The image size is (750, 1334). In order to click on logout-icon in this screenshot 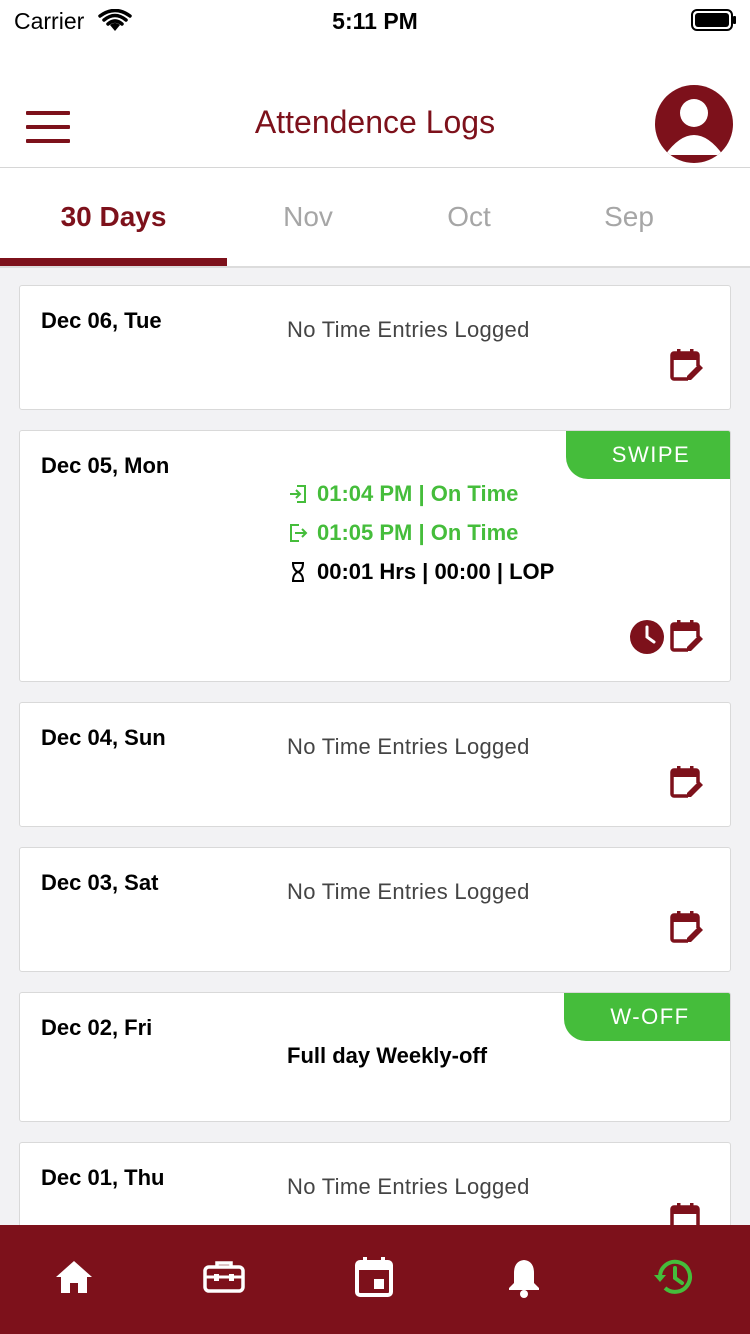, I will do `click(299, 533)`.